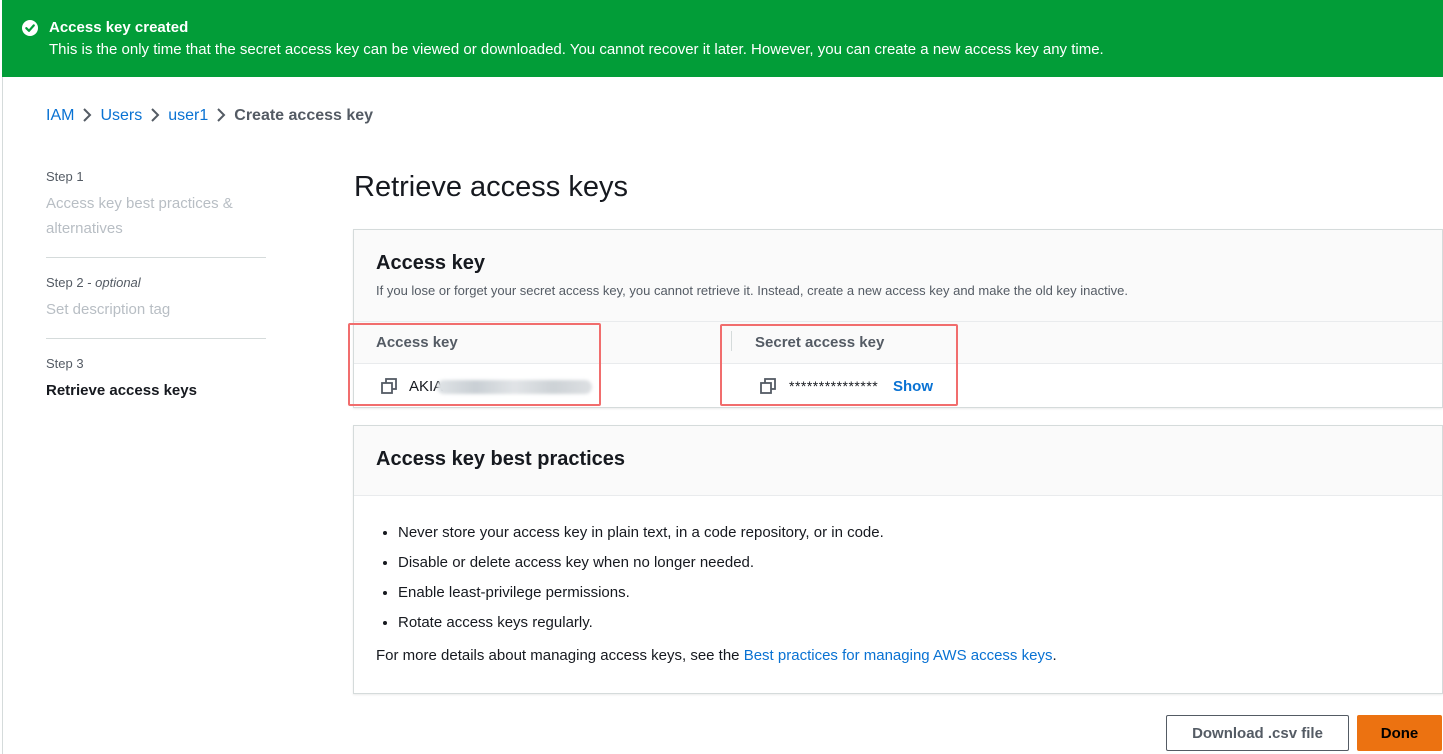 The width and height of the screenshot is (1443, 754). I want to click on step-title: Access key best practices & alternatives, so click(139, 216).